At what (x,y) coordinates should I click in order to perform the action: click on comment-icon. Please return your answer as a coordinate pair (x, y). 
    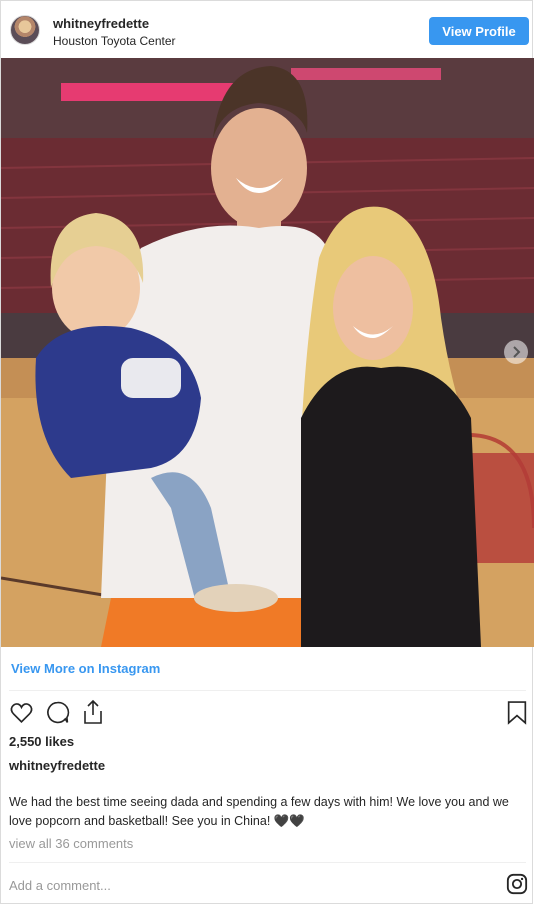
    Looking at the image, I should click on (57, 712).